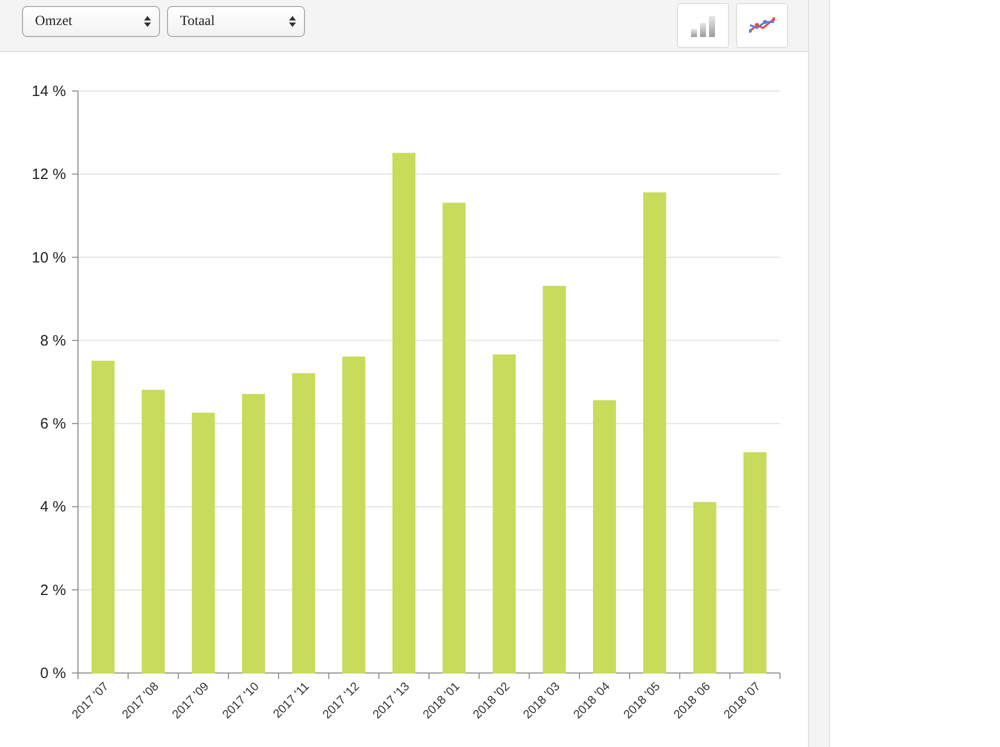 The height and width of the screenshot is (747, 1000). I want to click on dropdown: Totaal, so click(236, 21).